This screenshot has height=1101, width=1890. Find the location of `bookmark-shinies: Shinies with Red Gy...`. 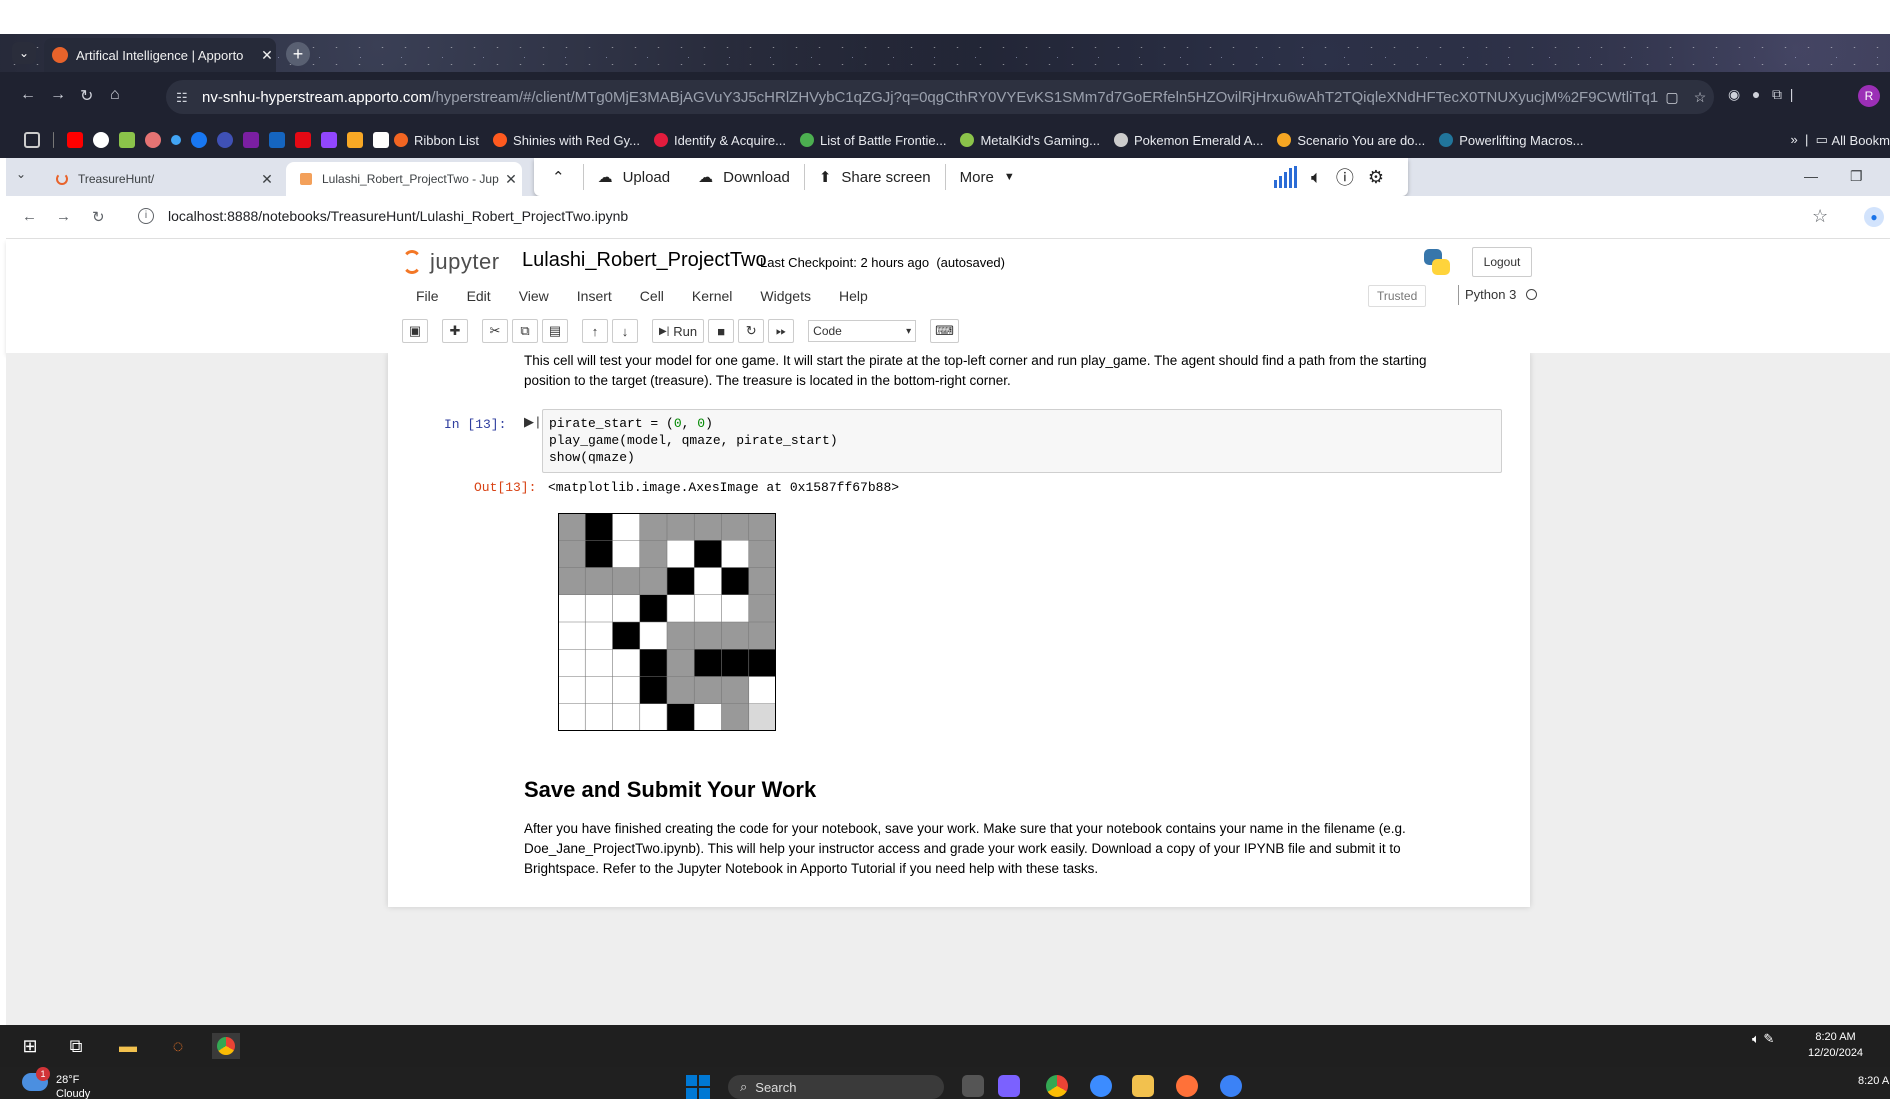

bookmark-shinies: Shinies with Red Gy... is located at coordinates (566, 140).